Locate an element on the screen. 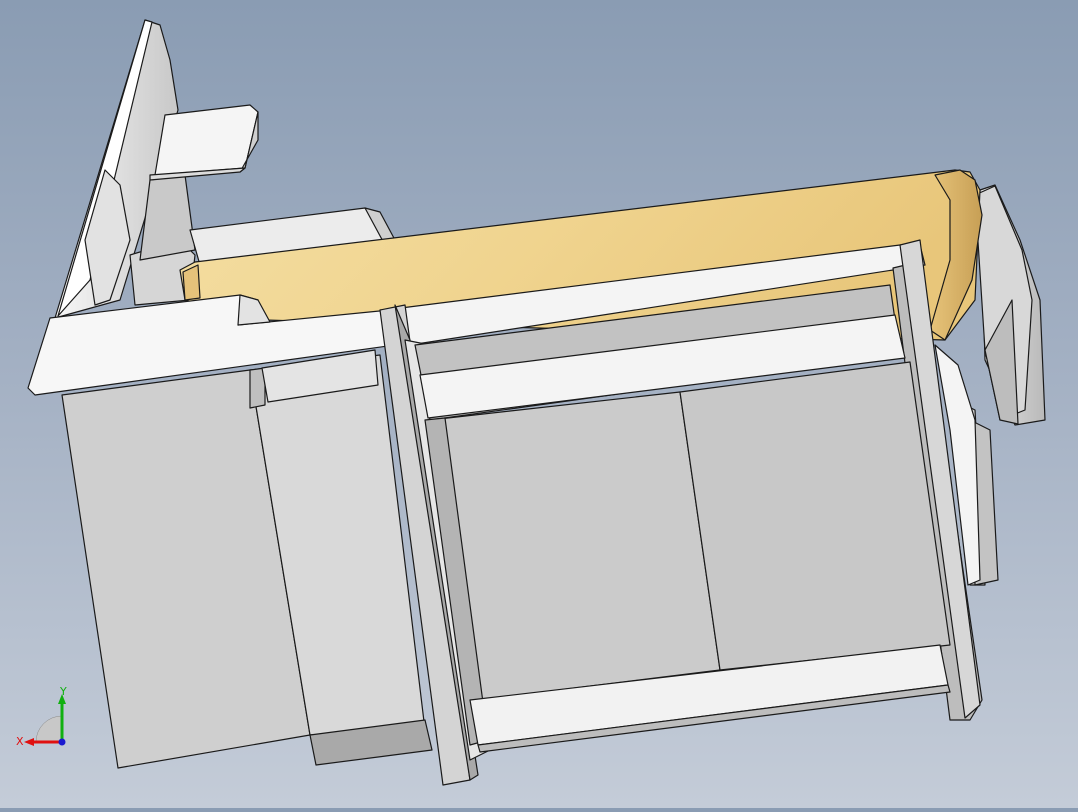 This screenshot has height=812, width=1078. triad-arc is located at coordinates (49, 729).